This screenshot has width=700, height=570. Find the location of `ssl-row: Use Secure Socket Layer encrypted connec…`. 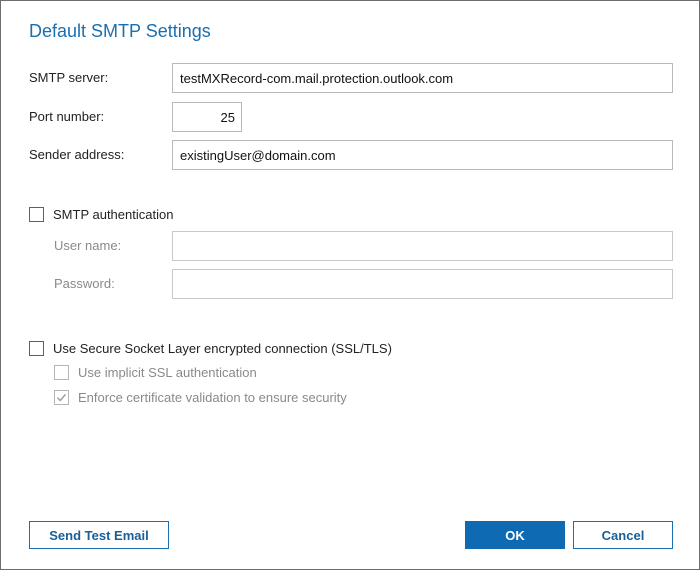

ssl-row: Use Secure Socket Layer encrypted connec… is located at coordinates (210, 348).